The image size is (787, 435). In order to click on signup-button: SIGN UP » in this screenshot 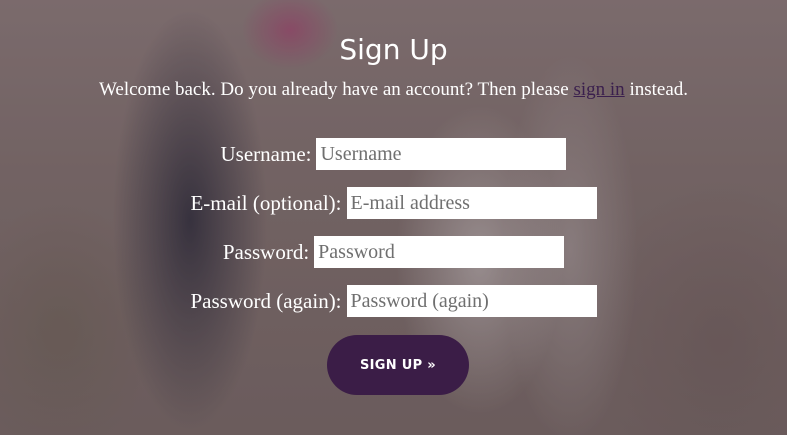, I will do `click(398, 365)`.